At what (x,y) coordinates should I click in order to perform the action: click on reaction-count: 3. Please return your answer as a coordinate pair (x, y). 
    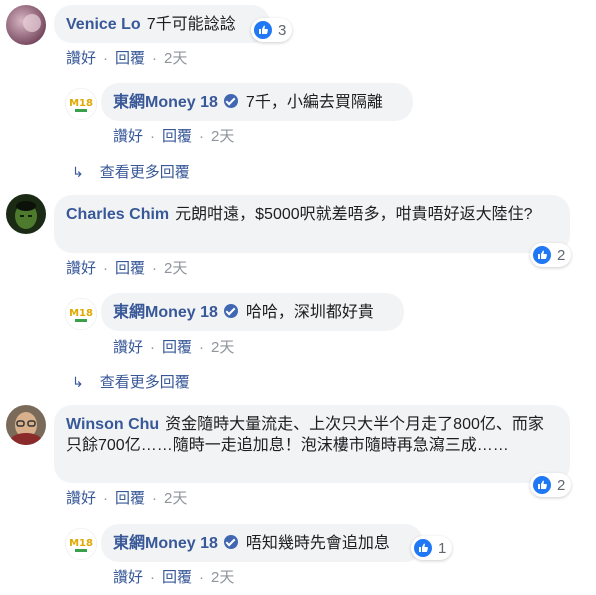
    Looking at the image, I should click on (272, 30).